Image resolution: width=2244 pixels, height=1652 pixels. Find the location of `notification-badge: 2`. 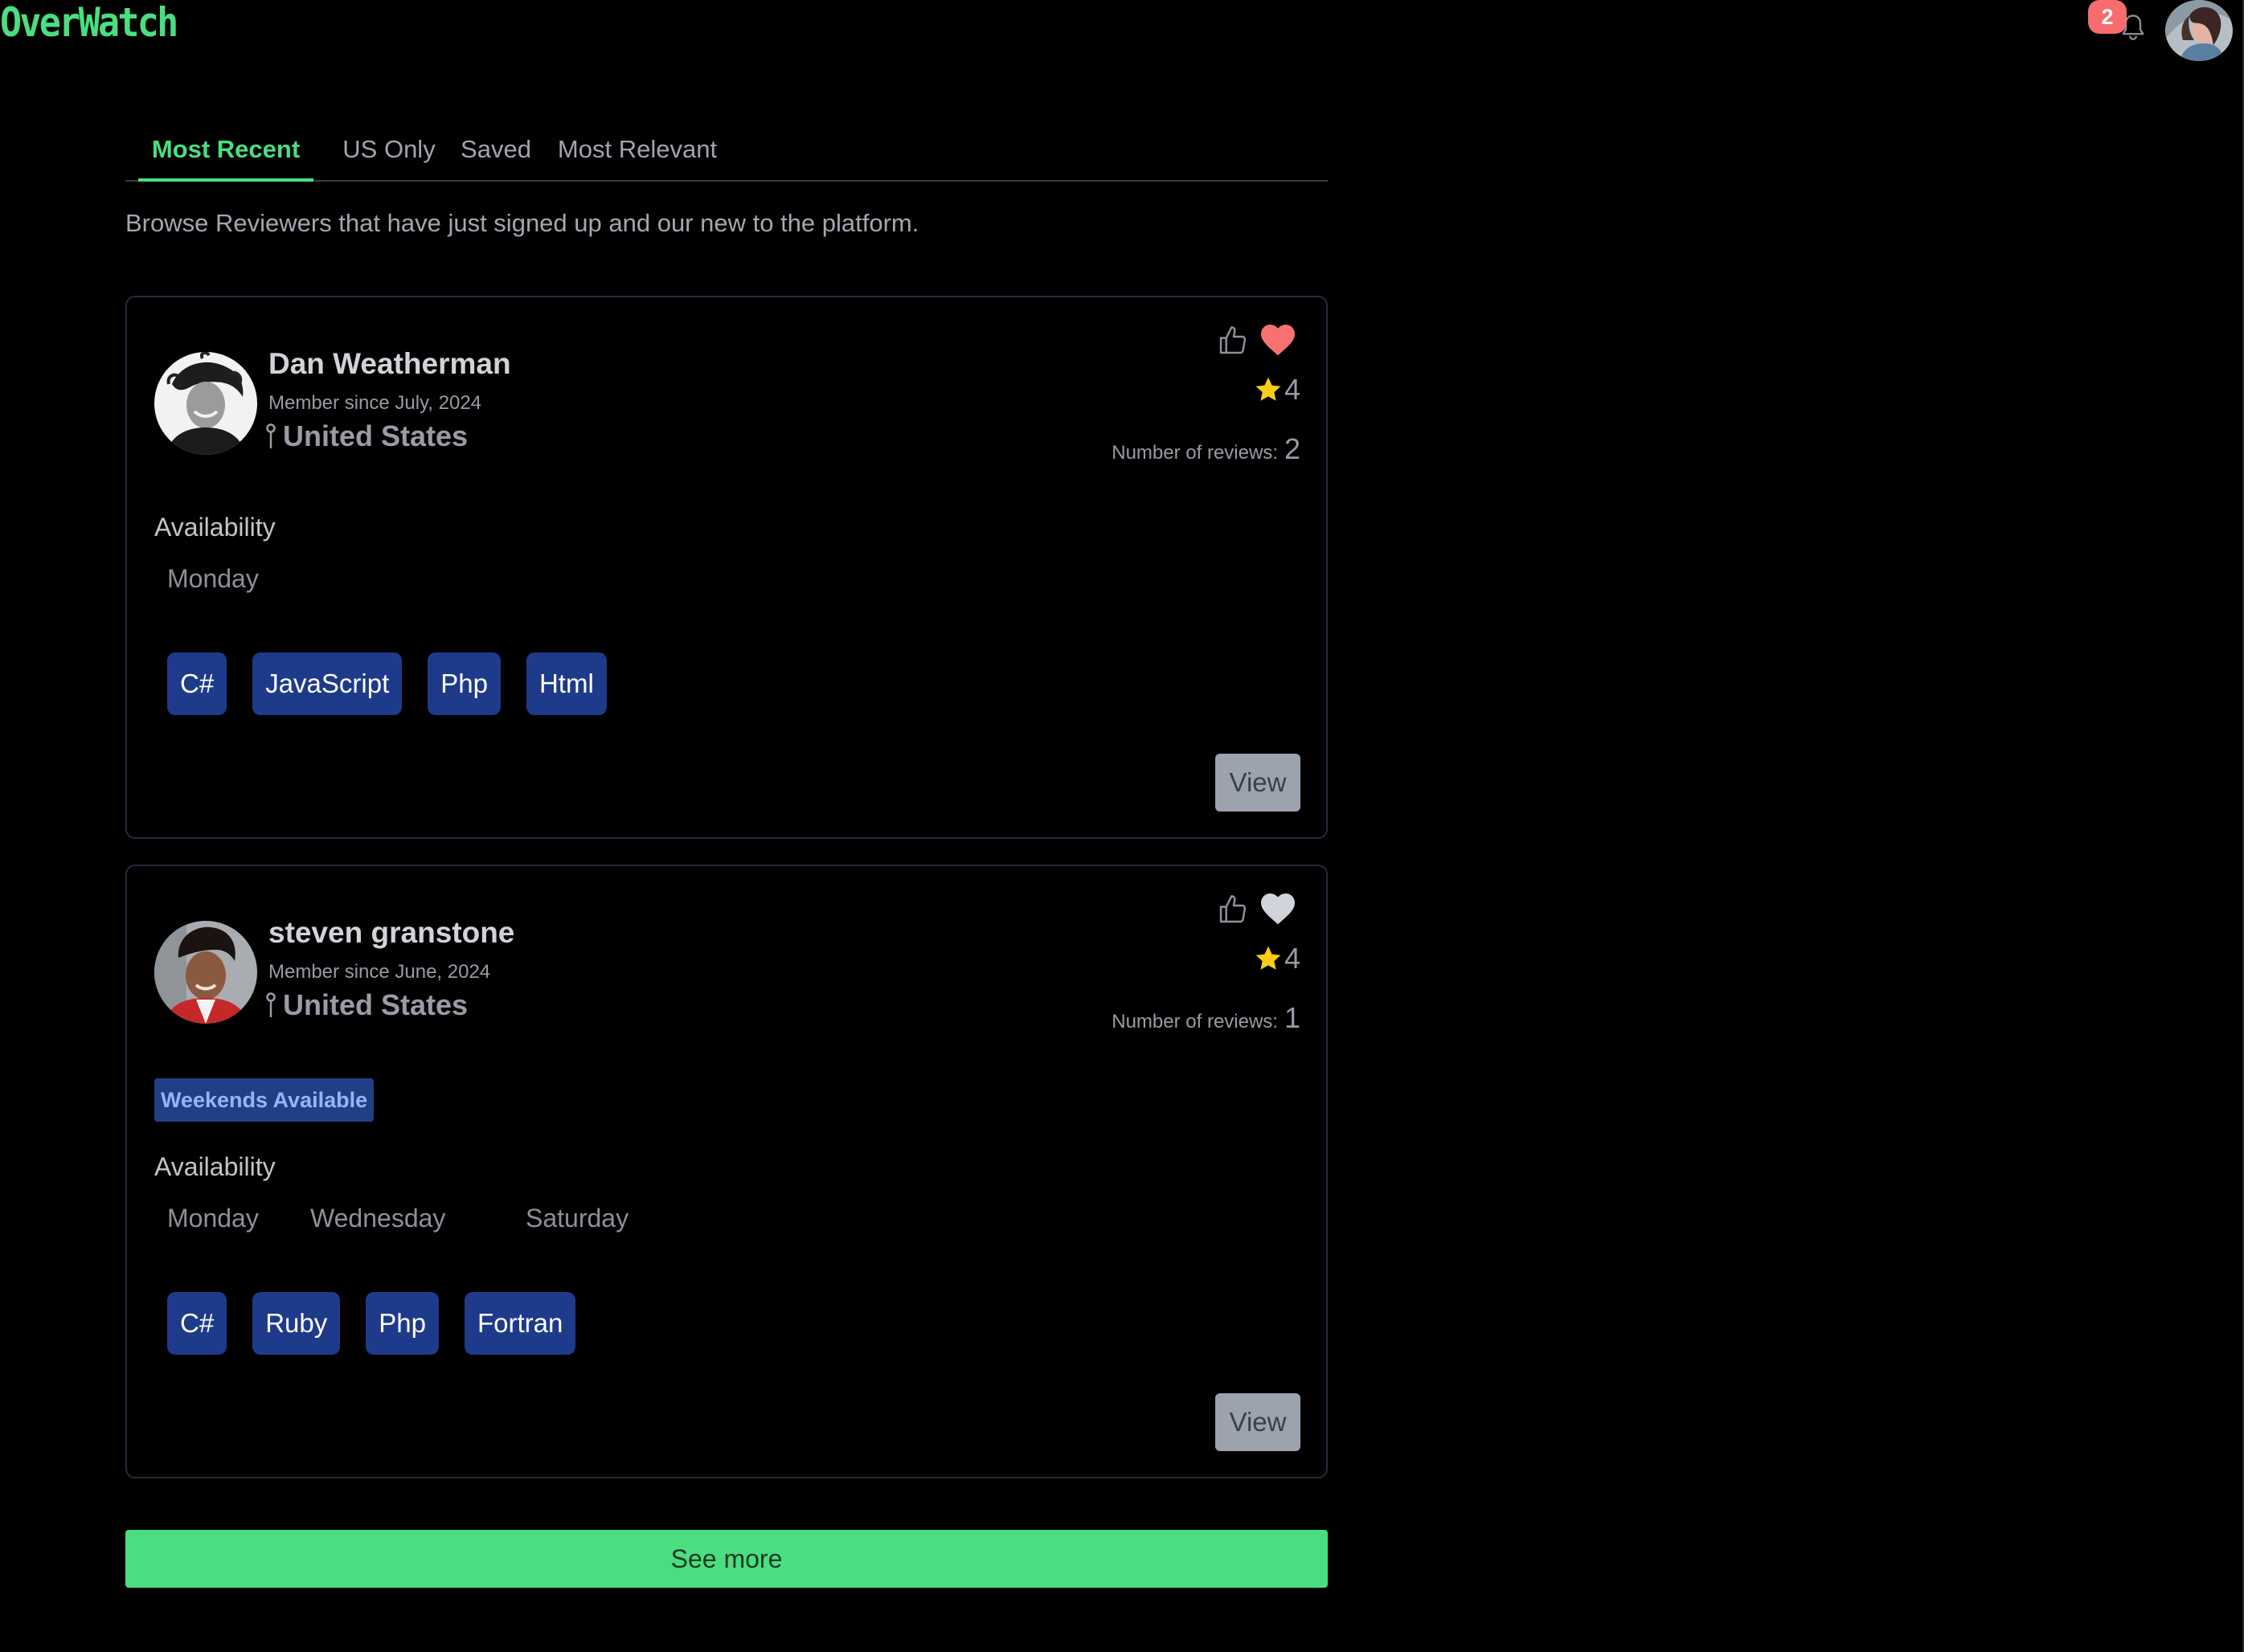

notification-badge: 2 is located at coordinates (2107, 17).